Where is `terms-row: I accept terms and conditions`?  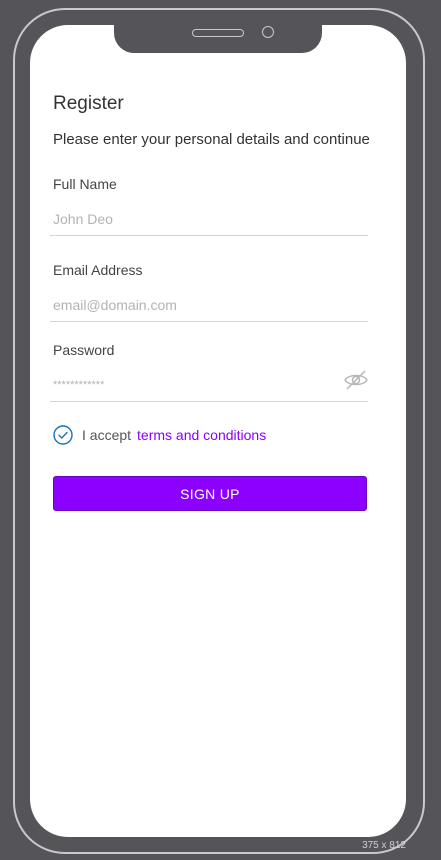
terms-row: I accept terms and conditions is located at coordinates (159, 435).